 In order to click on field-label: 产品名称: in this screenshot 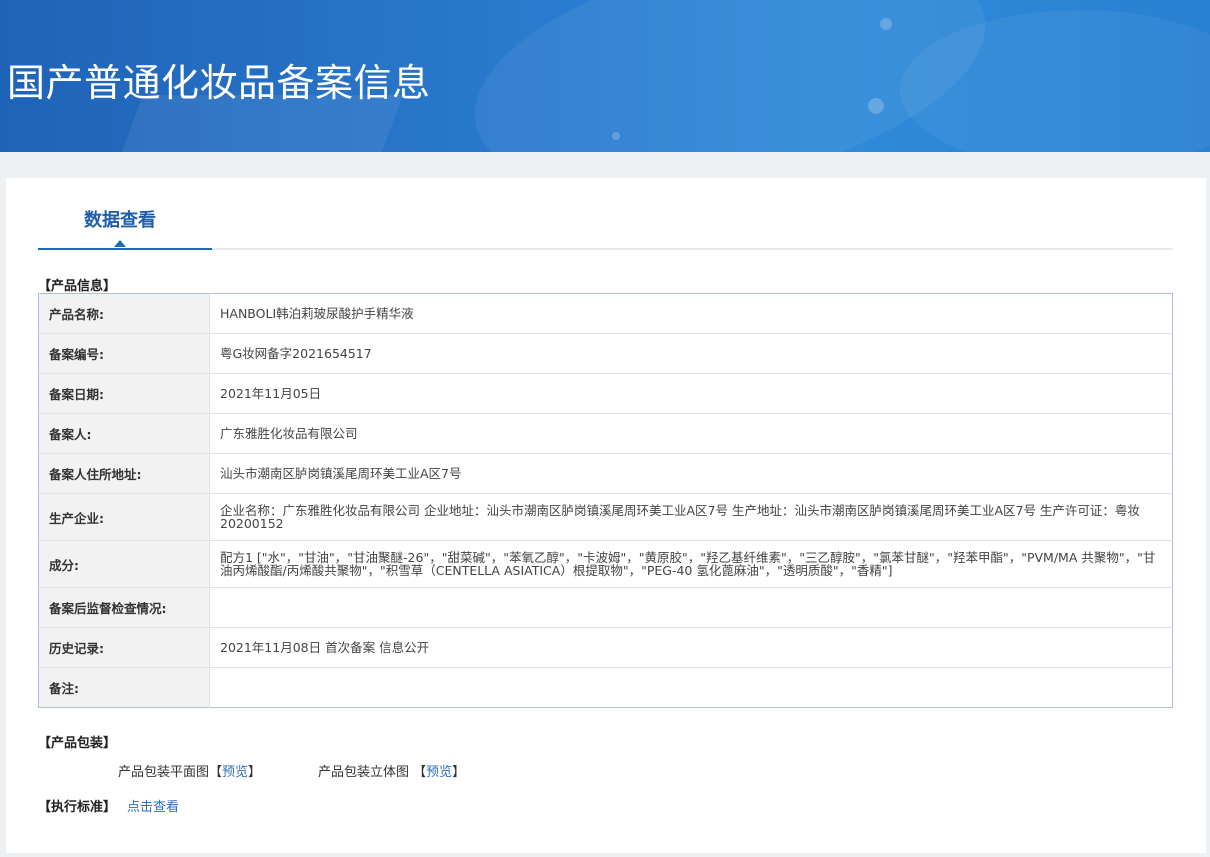, I will do `click(124, 313)`.